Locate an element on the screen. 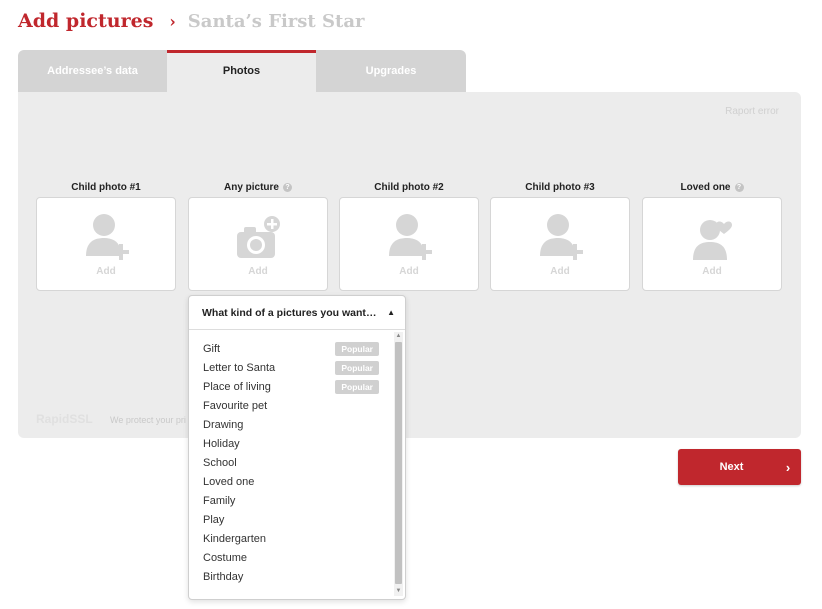 This screenshot has width=822, height=609. dropdown-option: Play is located at coordinates (291, 519).